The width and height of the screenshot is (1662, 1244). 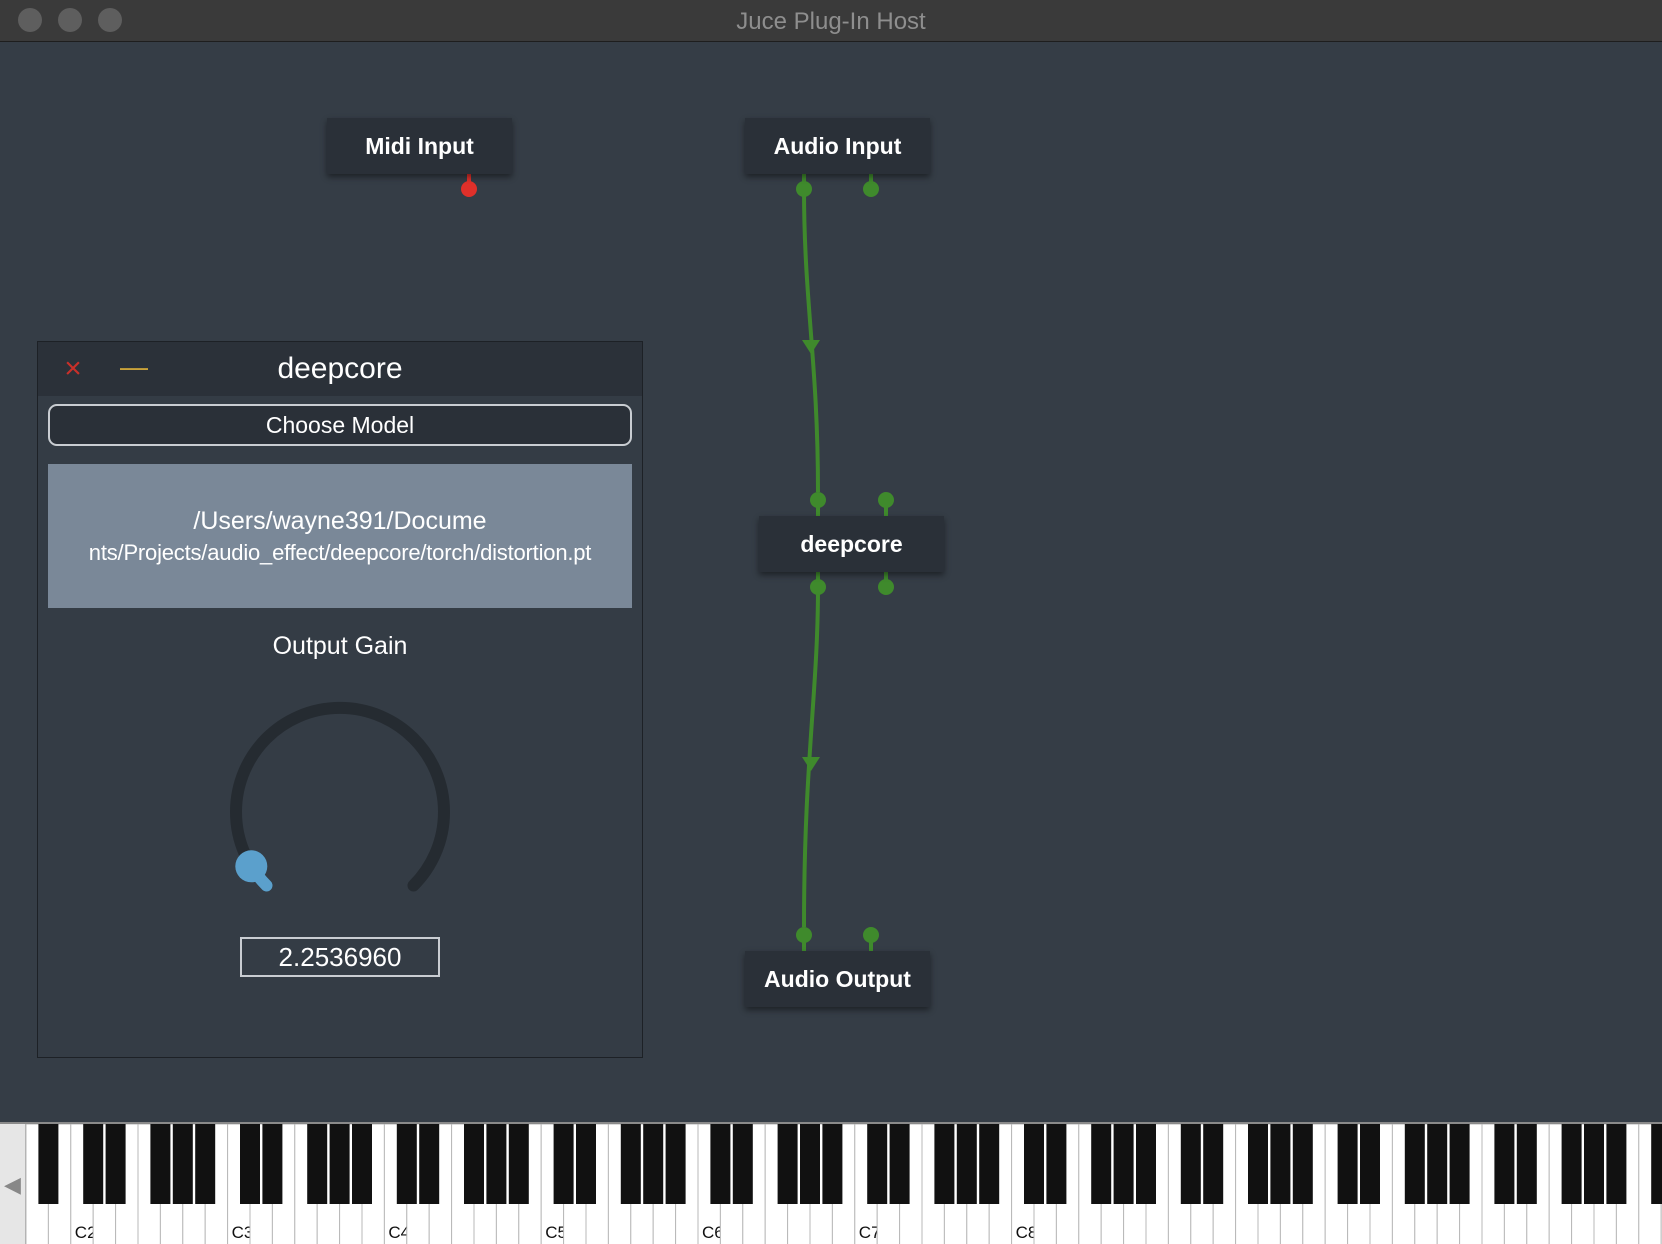 I want to click on node-deepcore: deepcore, so click(x=851, y=544).